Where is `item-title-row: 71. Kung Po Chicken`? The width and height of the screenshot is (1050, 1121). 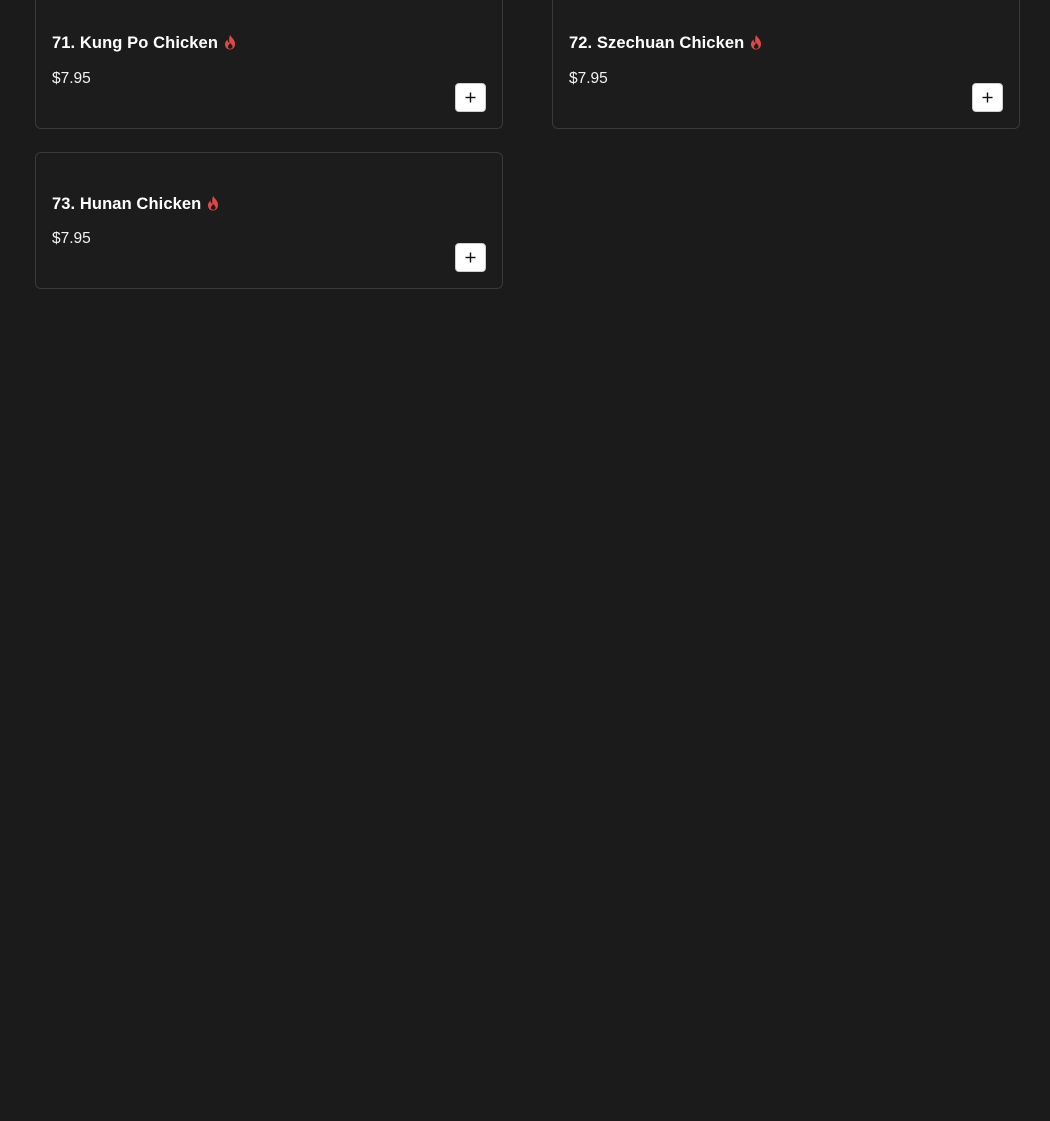 item-title-row: 71. Kung Po Chicken is located at coordinates (144, 43).